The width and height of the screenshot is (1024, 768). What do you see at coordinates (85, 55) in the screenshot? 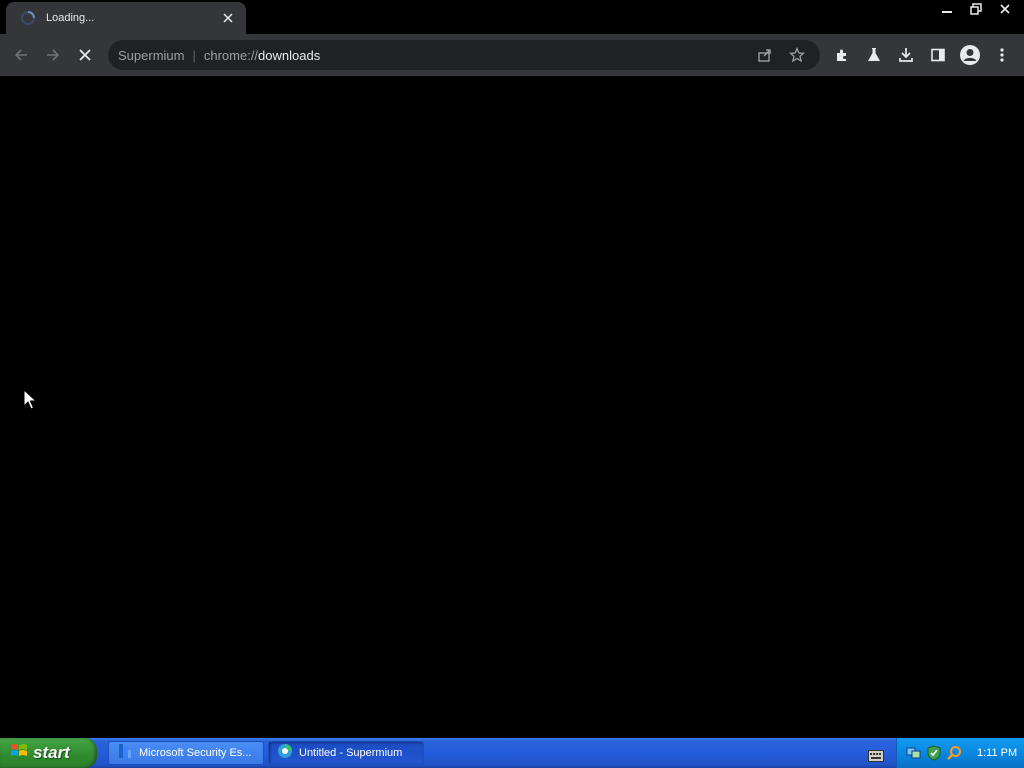
I see `stop-loading-icon` at bounding box center [85, 55].